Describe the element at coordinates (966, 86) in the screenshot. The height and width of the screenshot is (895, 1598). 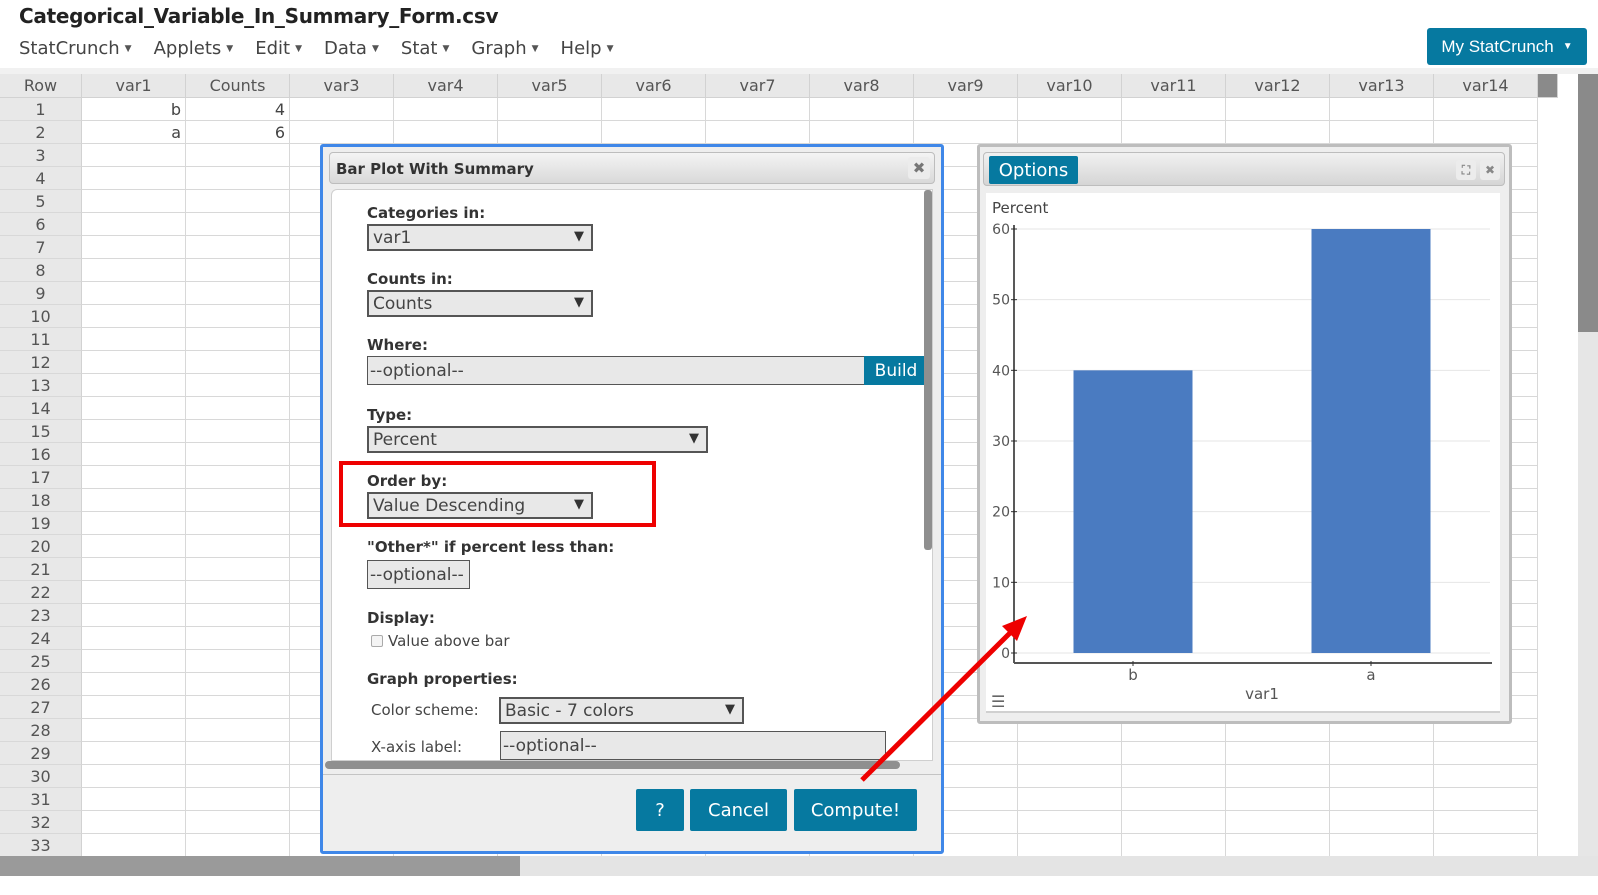
I see `column-header: var9` at that location.